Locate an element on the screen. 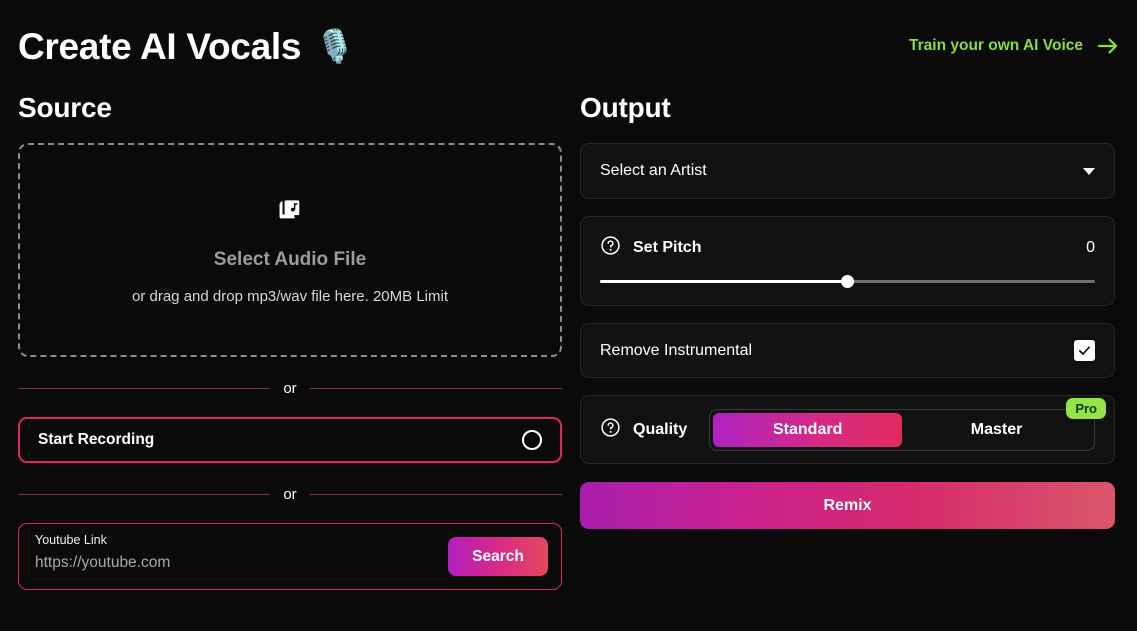 The height and width of the screenshot is (631, 1137). remove-instrumental-row: Remove Instrumental is located at coordinates (847, 350).